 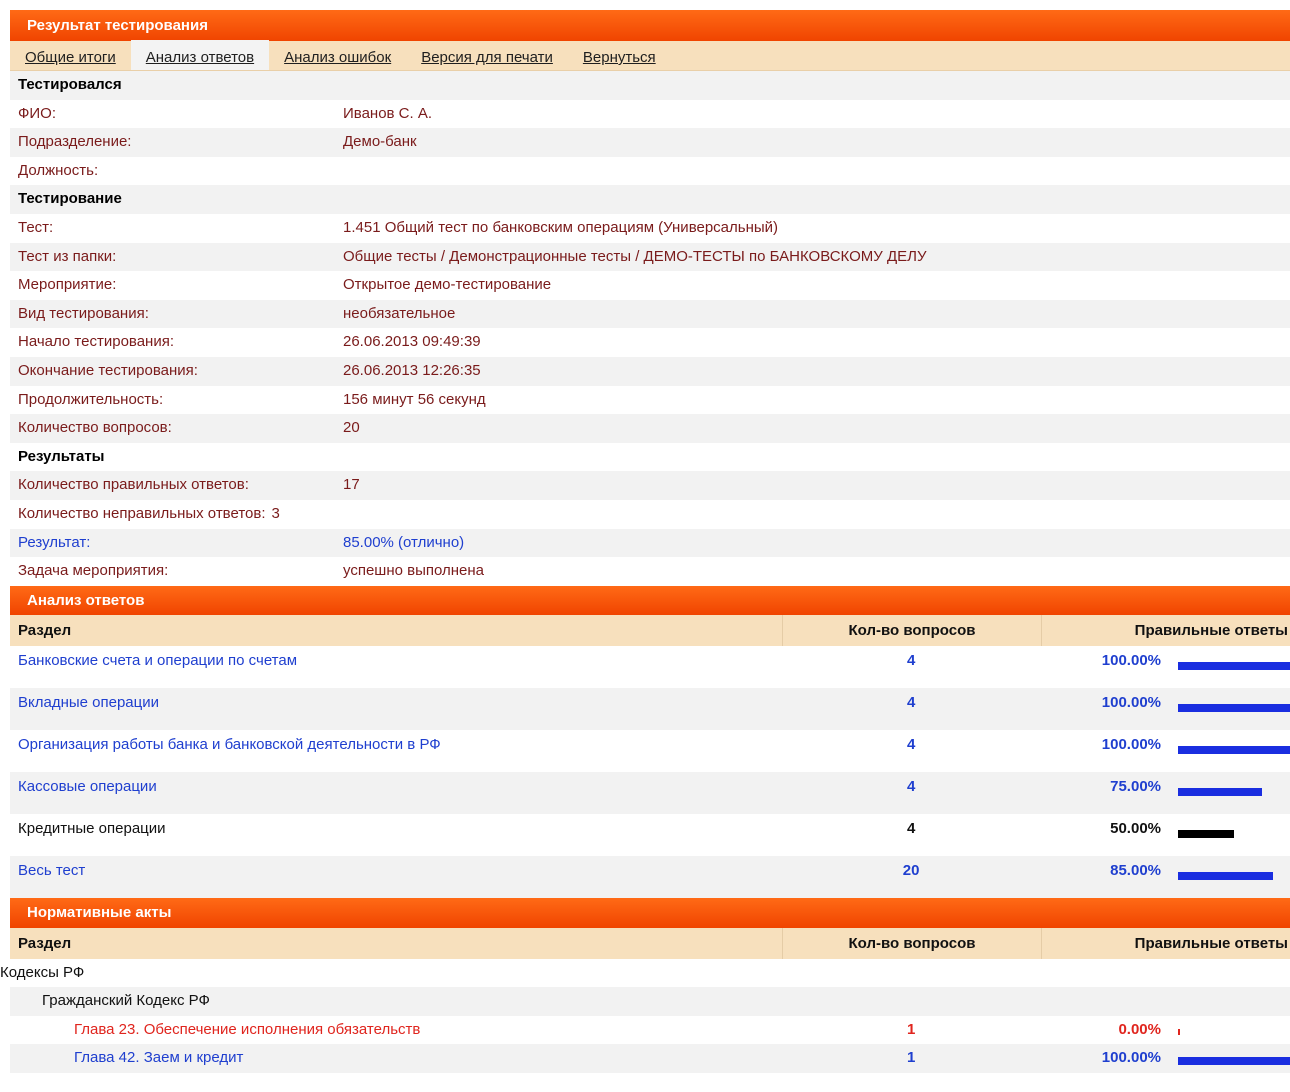 What do you see at coordinates (133, 485) in the screenshot?
I see `correct-label: Количество правильных ответов:` at bounding box center [133, 485].